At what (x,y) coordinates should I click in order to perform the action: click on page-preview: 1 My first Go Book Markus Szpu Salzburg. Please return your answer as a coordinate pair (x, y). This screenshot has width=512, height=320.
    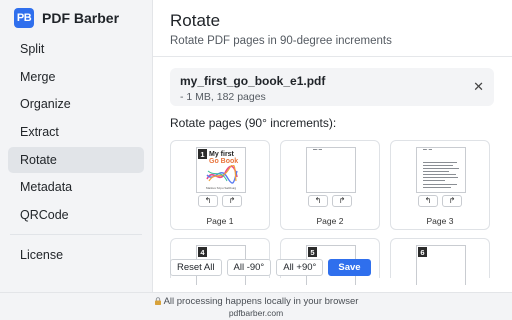
    Looking at the image, I should click on (221, 170).